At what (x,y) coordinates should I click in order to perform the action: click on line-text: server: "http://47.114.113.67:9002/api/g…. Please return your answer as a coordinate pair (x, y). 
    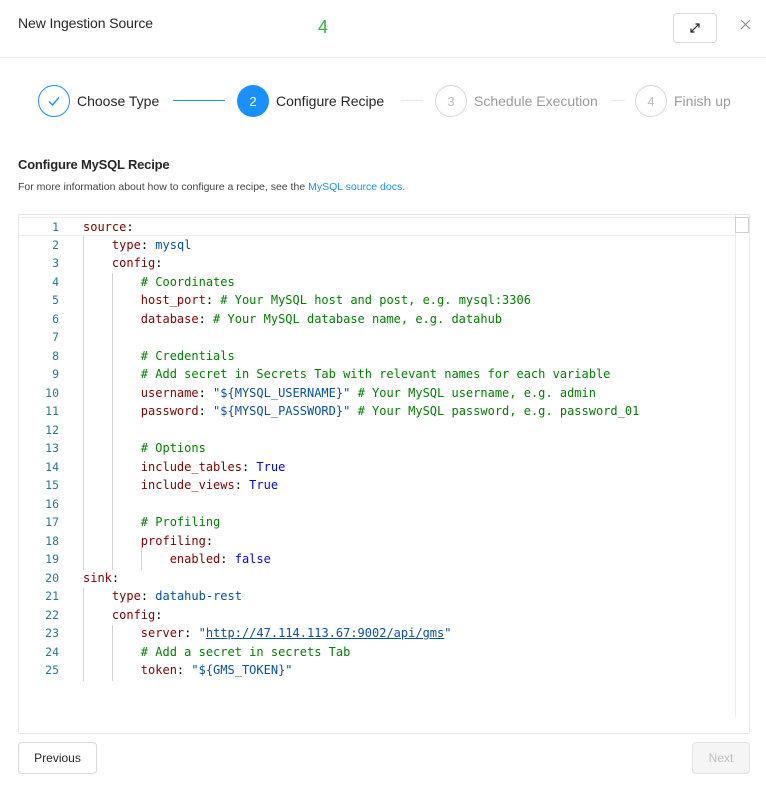
    Looking at the image, I should click on (296, 633).